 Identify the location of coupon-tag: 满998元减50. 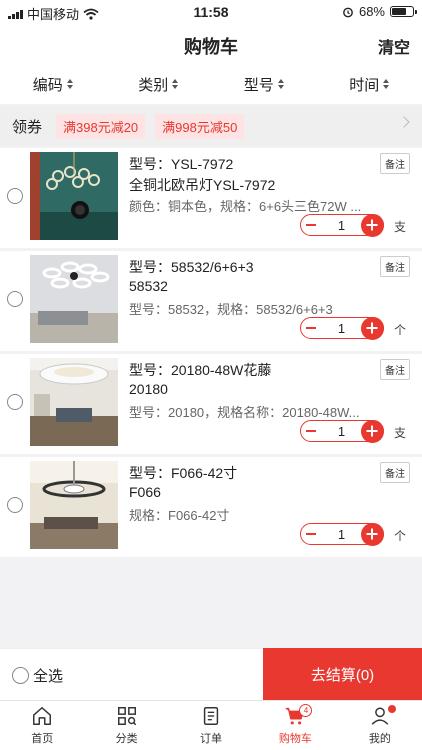
(200, 126).